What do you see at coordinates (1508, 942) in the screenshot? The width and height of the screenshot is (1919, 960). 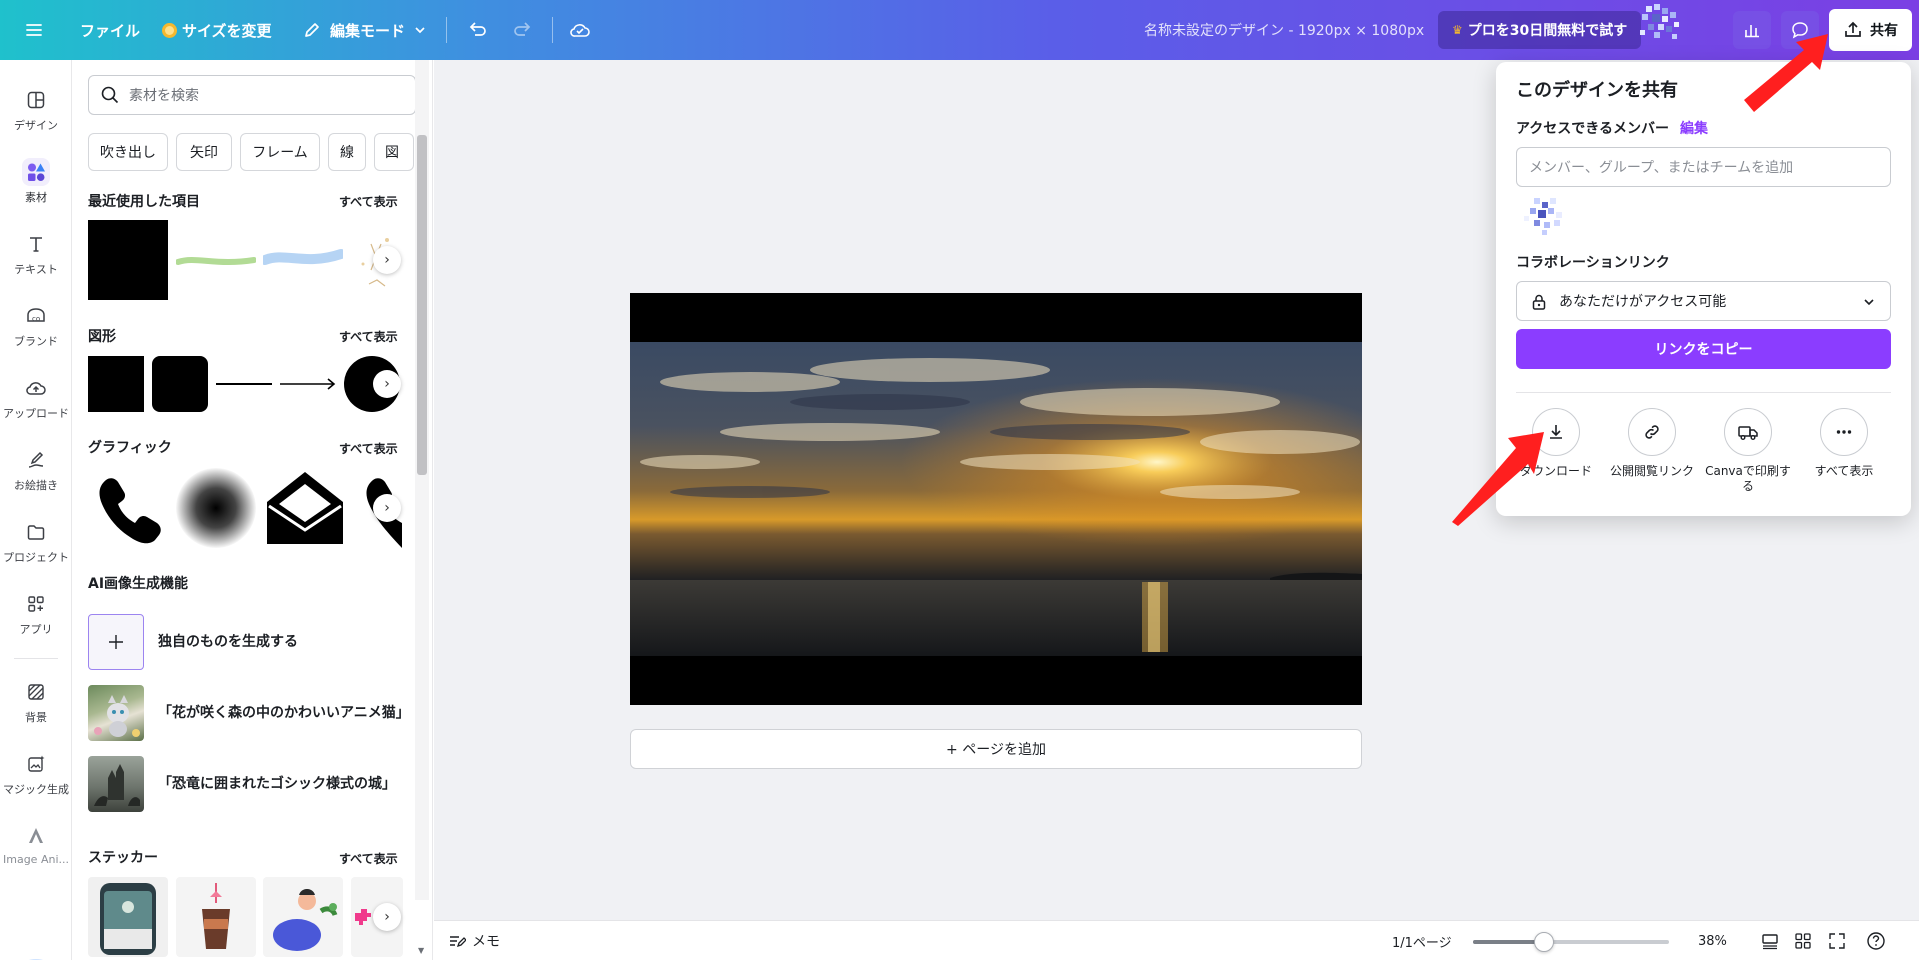 I see `zoom-slider-fill` at bounding box center [1508, 942].